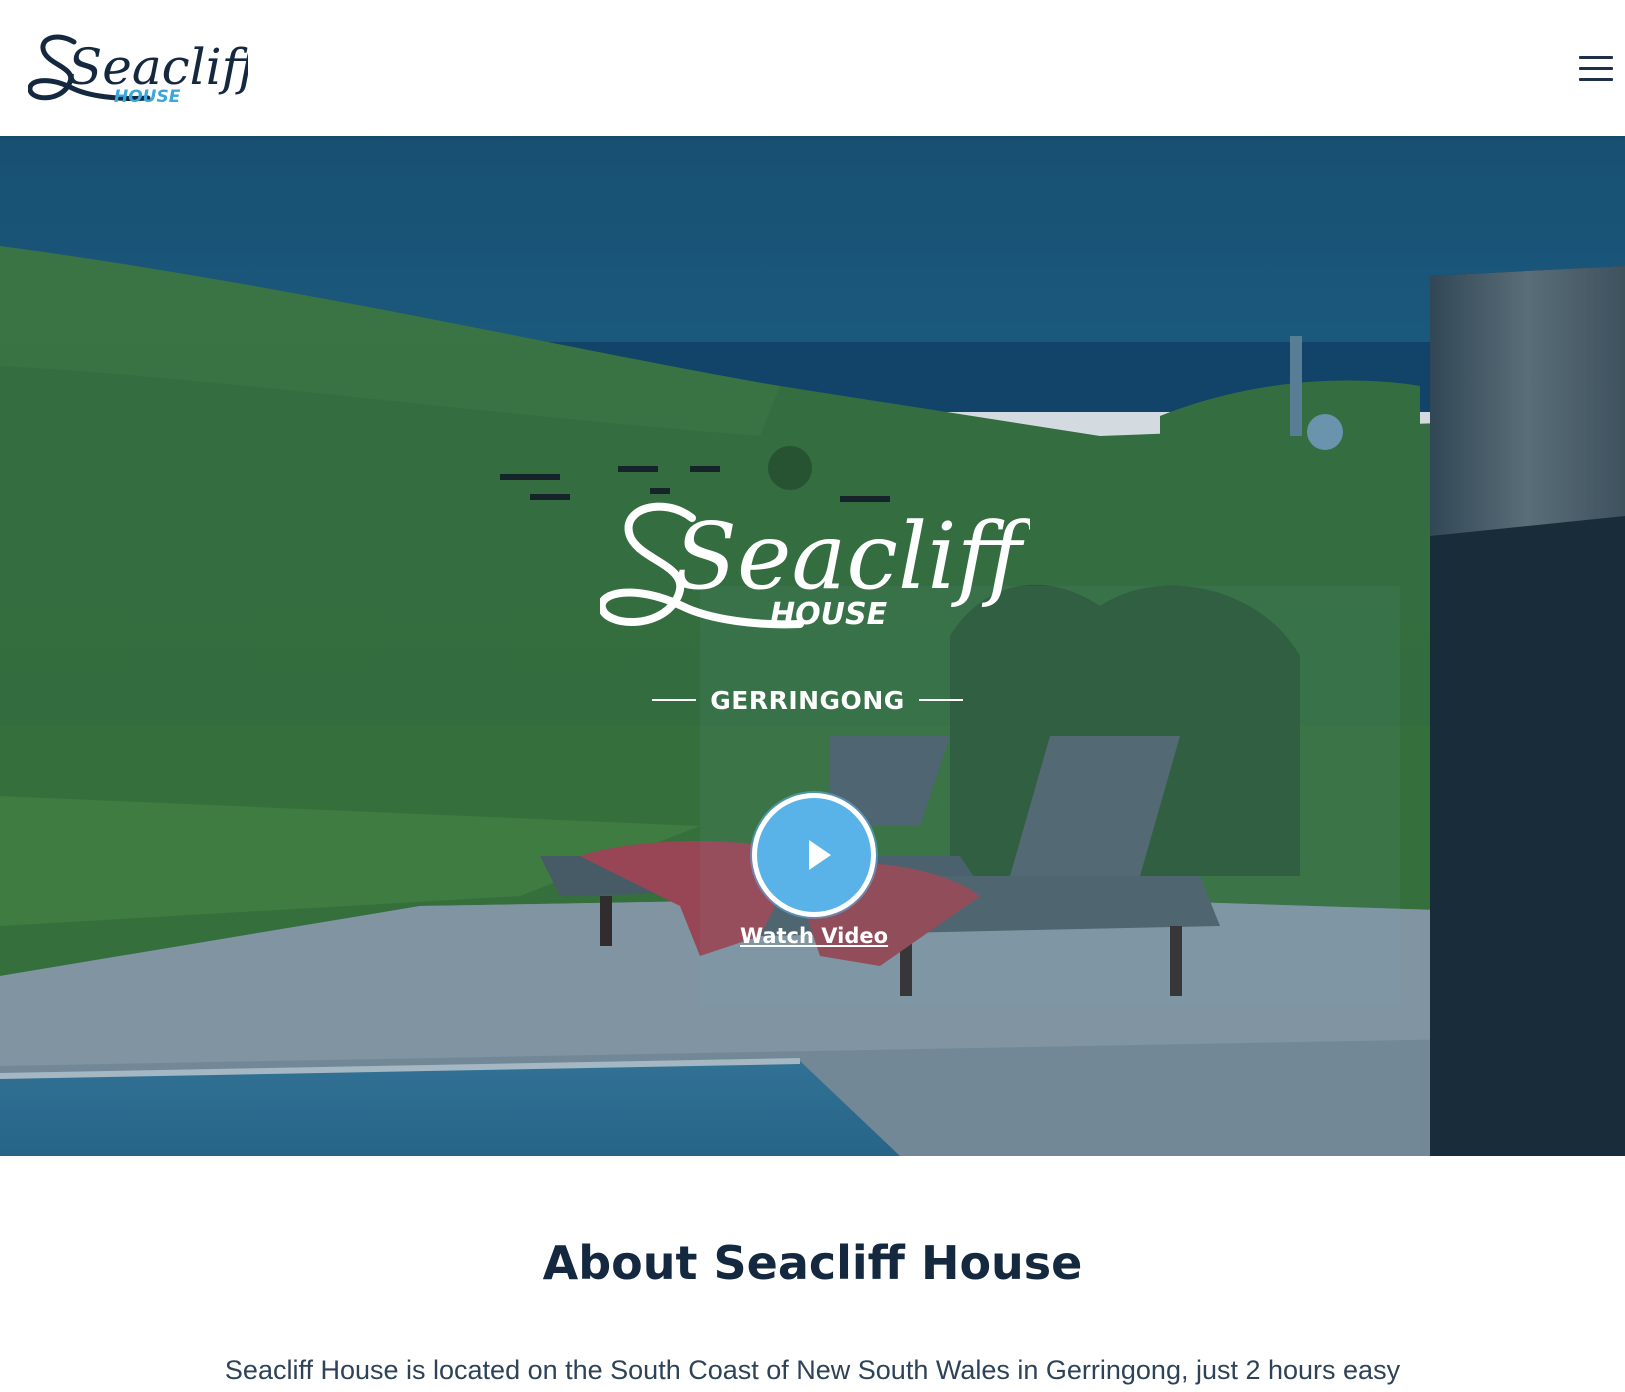 Image resolution: width=1625 pixels, height=1392 pixels. I want to click on tagline-rule-right, so click(940, 700).